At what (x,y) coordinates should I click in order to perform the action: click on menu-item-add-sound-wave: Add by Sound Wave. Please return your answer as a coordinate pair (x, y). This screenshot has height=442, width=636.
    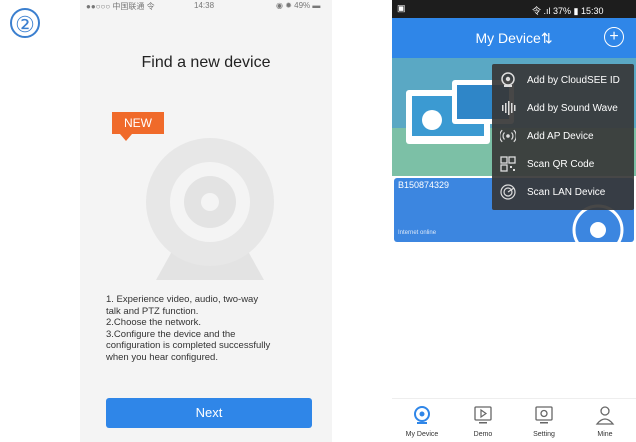
    Looking at the image, I should click on (563, 109).